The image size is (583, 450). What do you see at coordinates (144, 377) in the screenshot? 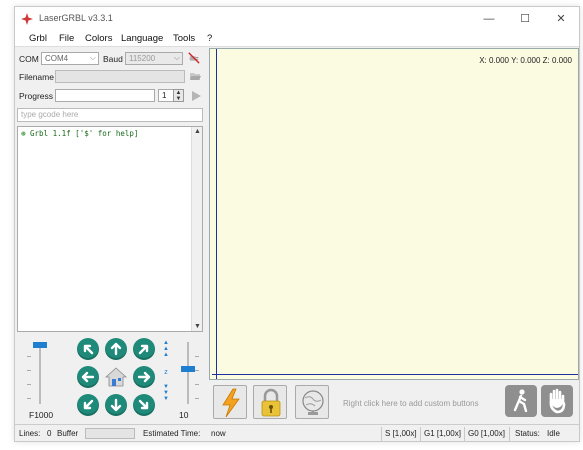
I see `jog-right-button` at bounding box center [144, 377].